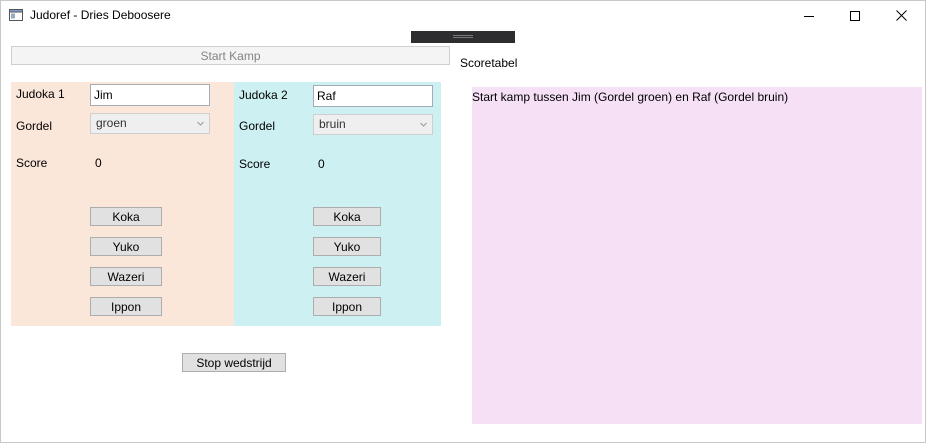 Image resolution: width=926 pixels, height=443 pixels. Describe the element at coordinates (347, 306) in the screenshot. I see `judoka2-ippon-button: Ippon` at that location.